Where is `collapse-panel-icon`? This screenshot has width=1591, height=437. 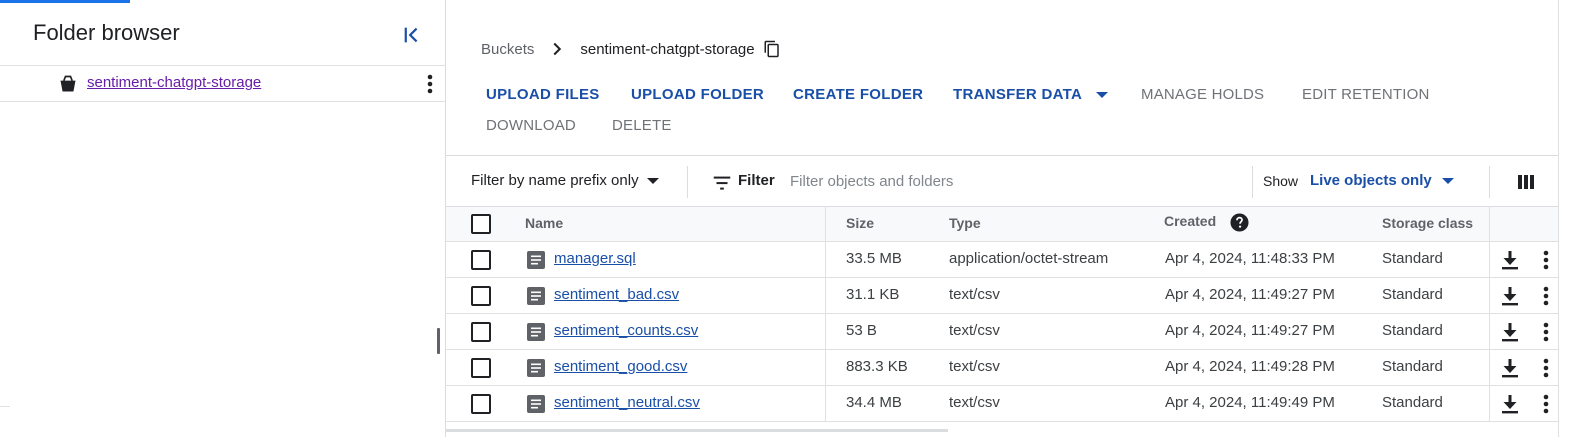 collapse-panel-icon is located at coordinates (412, 35).